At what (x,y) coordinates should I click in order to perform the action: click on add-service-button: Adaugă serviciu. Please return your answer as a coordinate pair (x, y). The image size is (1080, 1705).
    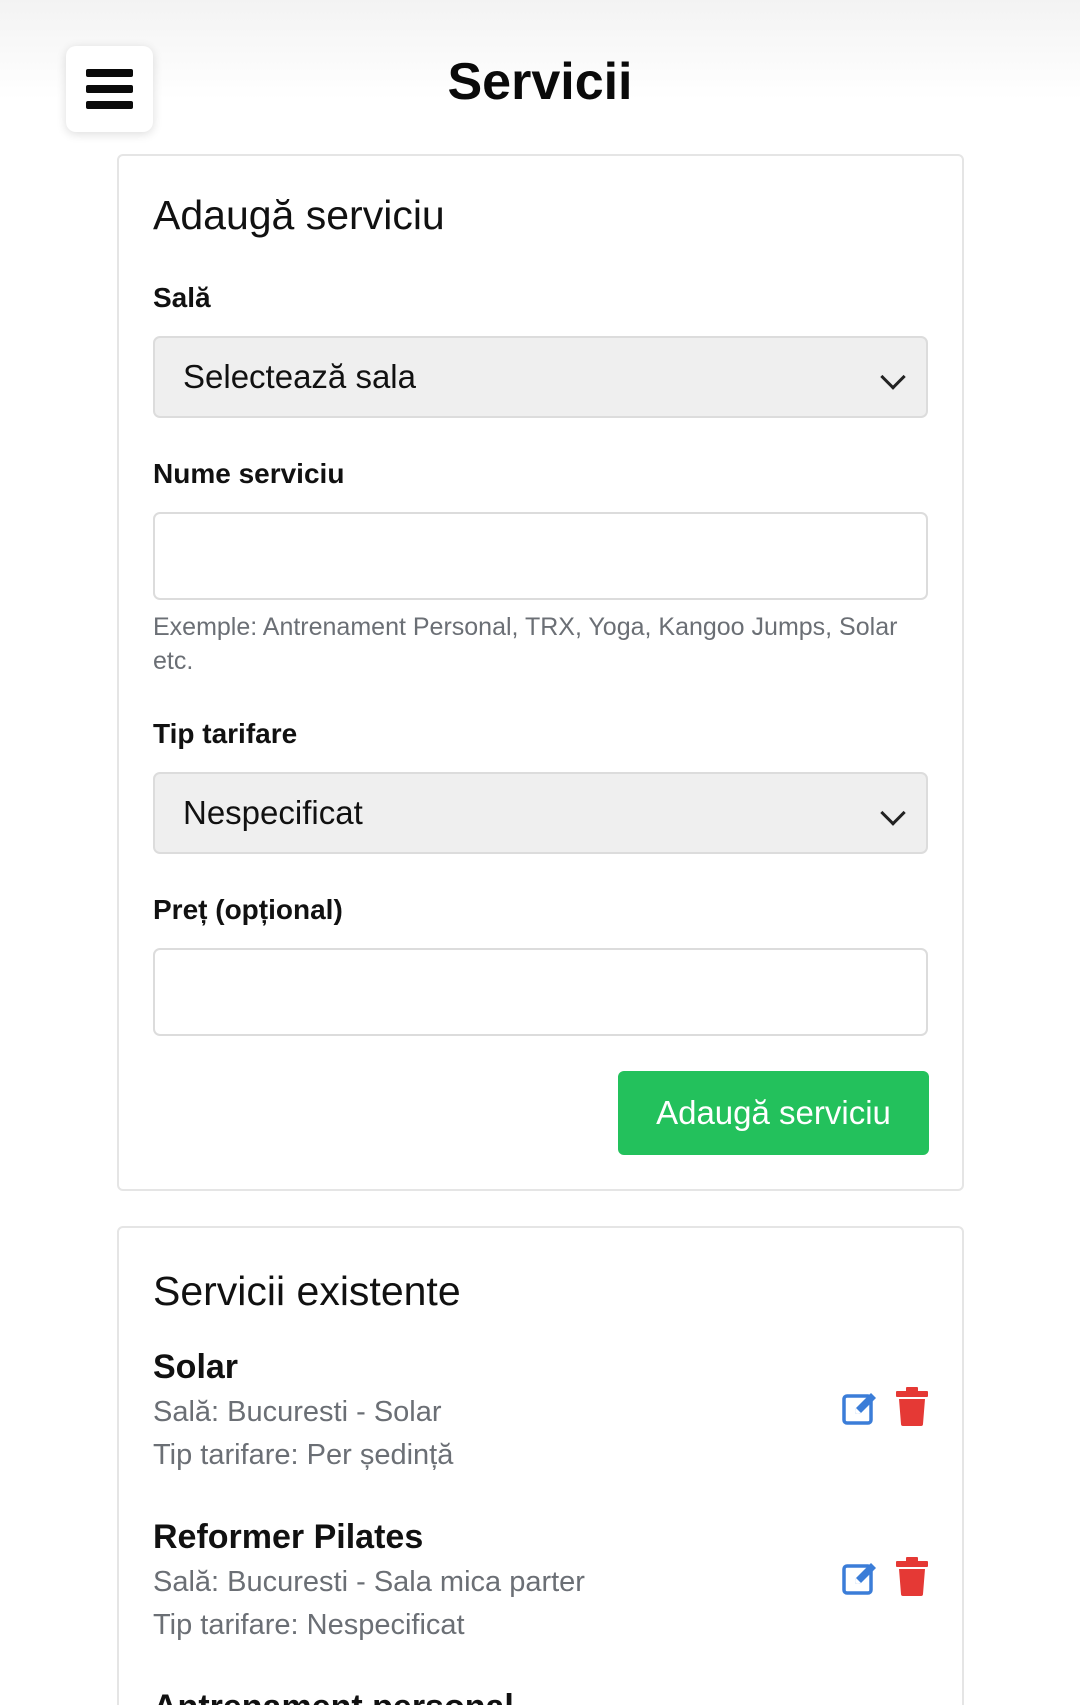
    Looking at the image, I should click on (773, 1113).